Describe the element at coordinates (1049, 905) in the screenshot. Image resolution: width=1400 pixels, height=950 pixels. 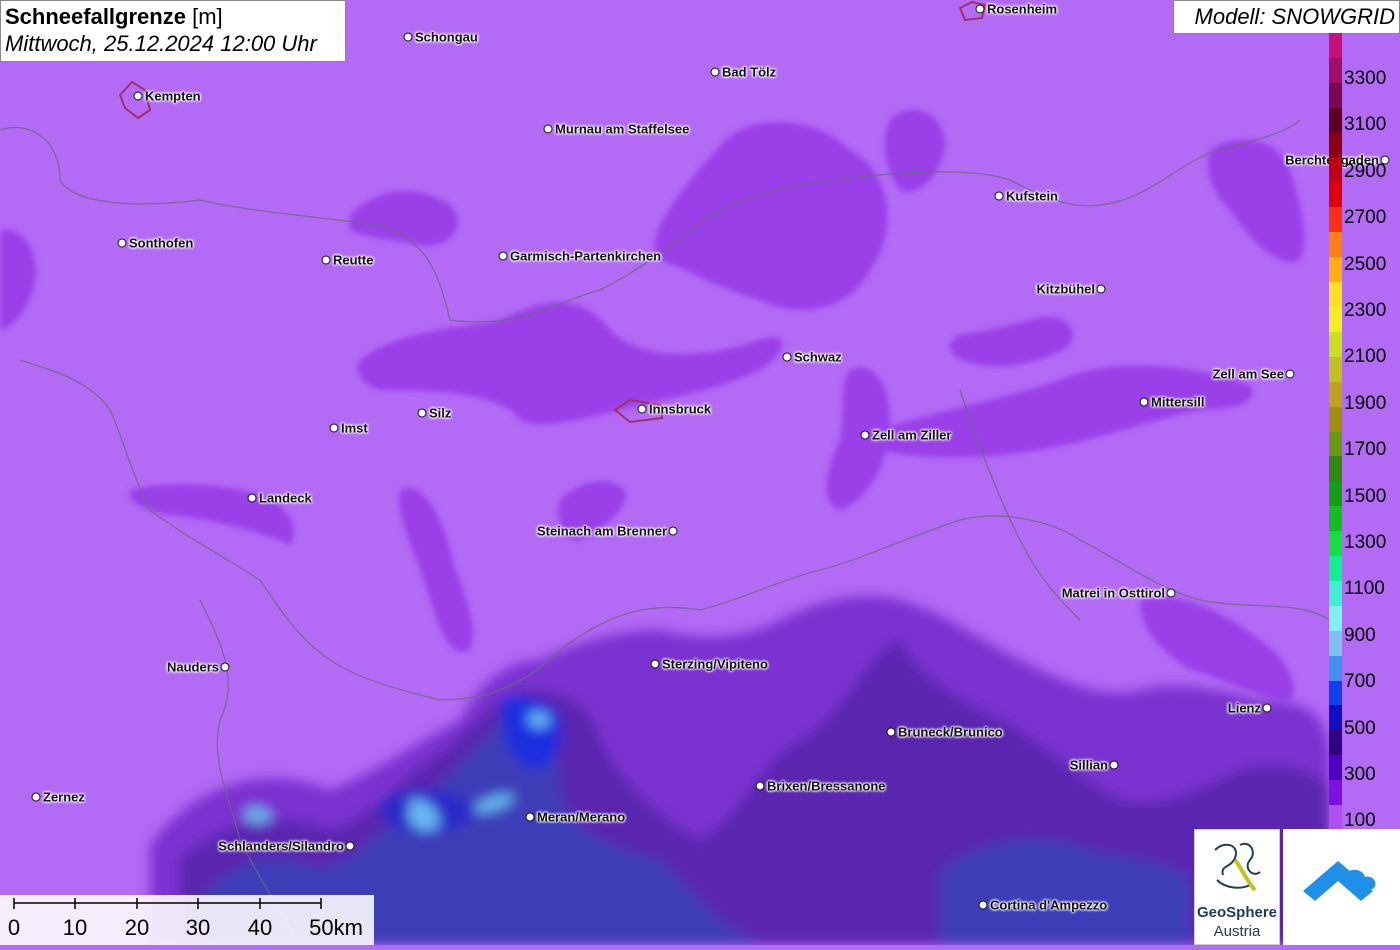
I see `city-label: Cortina d'Ampezzo` at that location.